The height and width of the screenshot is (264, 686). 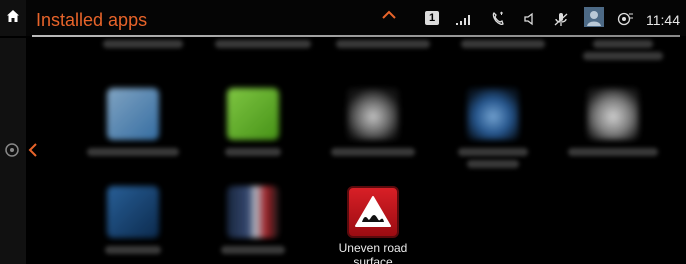 I want to click on status-bar: Installed apps 1 11:44, so click(x=343, y=18).